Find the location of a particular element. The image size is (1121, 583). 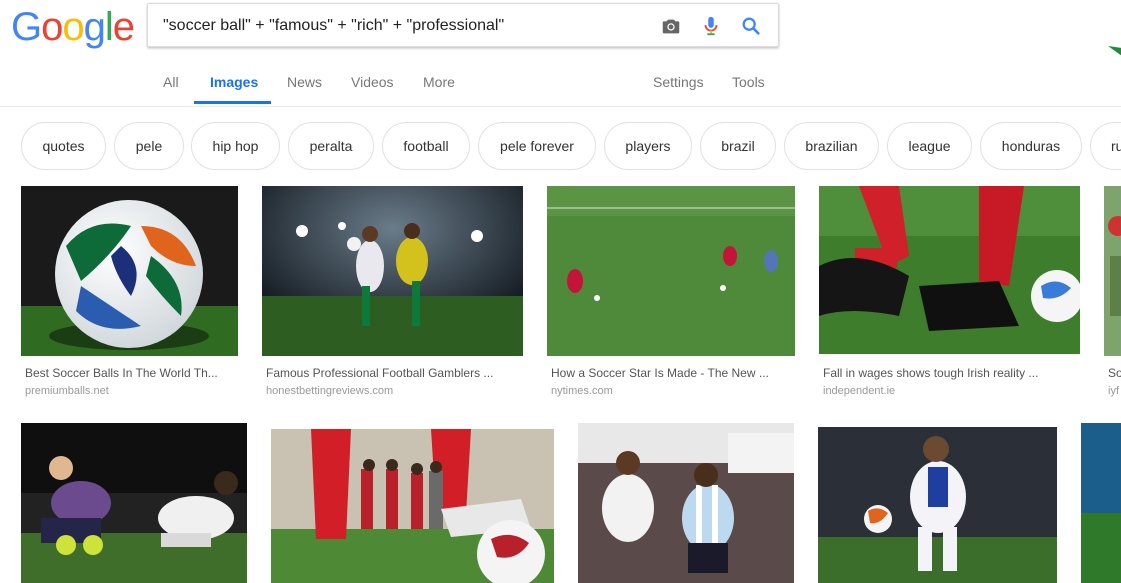

mic-icon is located at coordinates (711, 26).